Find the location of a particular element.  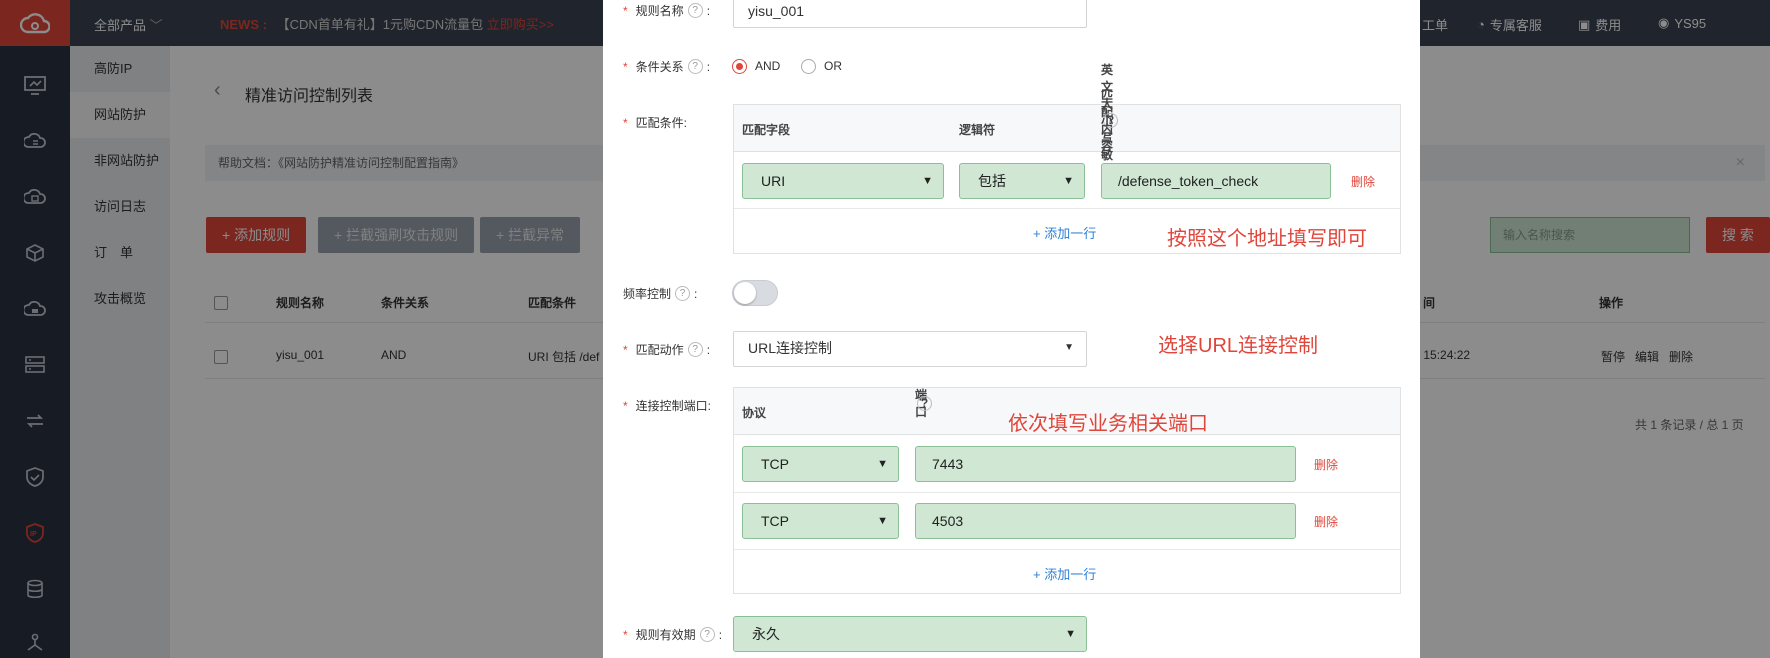

rule-name-label: * 规则名称?: is located at coordinates (667, 10).